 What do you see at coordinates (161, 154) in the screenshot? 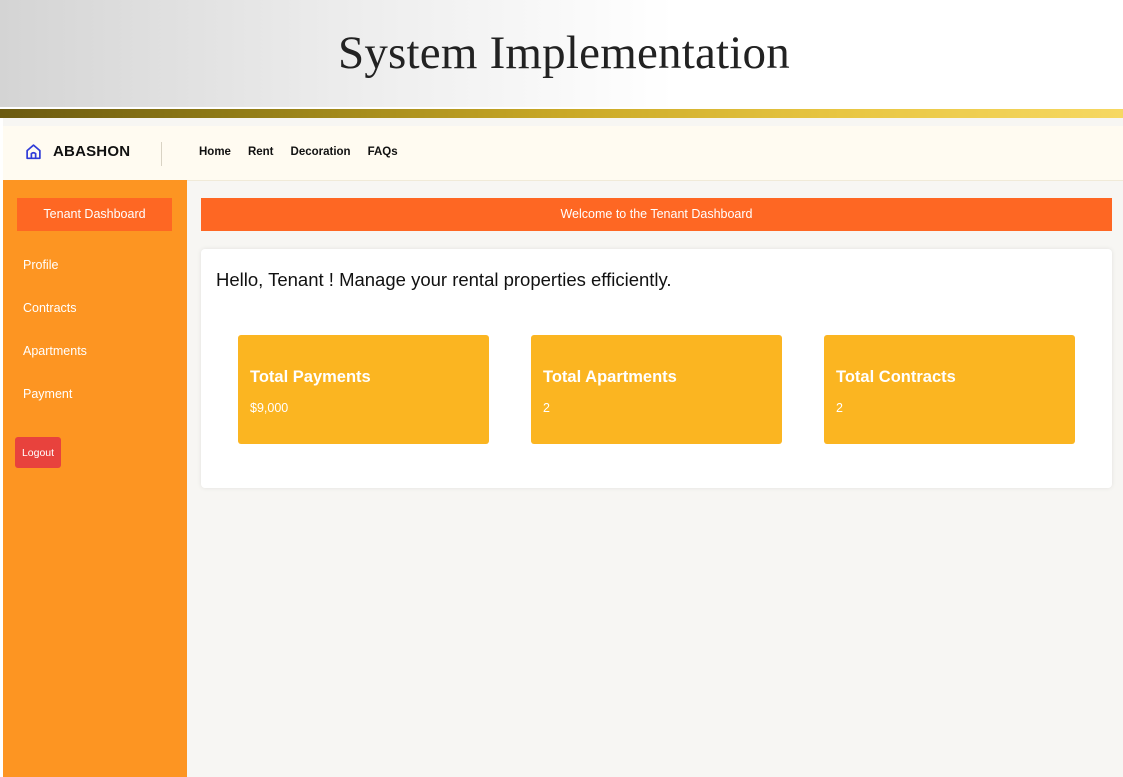
I see `nav-divider` at bounding box center [161, 154].